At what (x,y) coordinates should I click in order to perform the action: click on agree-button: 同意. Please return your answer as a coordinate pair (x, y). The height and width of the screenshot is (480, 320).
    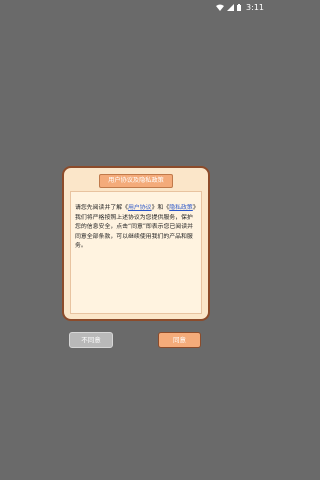
    Looking at the image, I should click on (179, 340).